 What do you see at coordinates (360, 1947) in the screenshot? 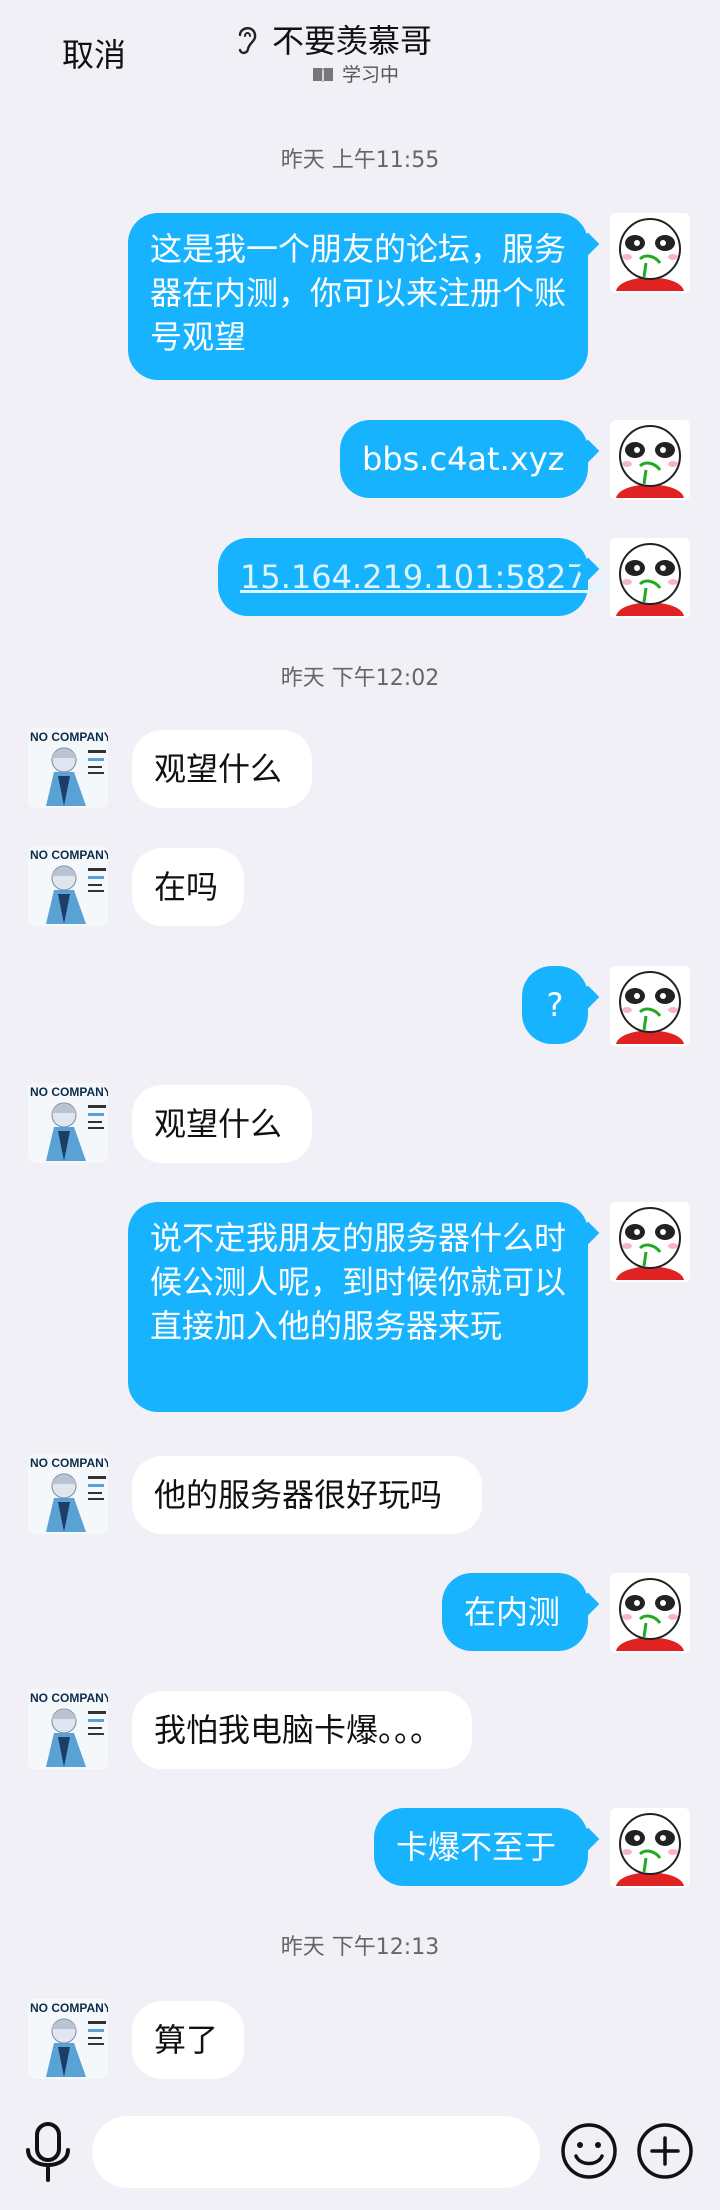
I see `timestamp: 昨天 下午12:13` at bounding box center [360, 1947].